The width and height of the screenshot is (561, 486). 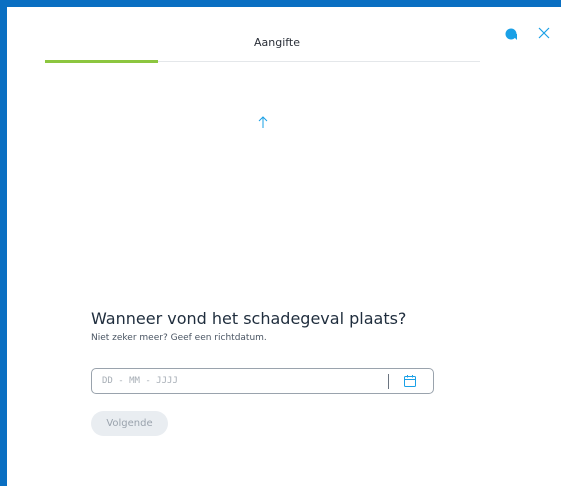 What do you see at coordinates (511, 34) in the screenshot?
I see `help-dot-icon` at bounding box center [511, 34].